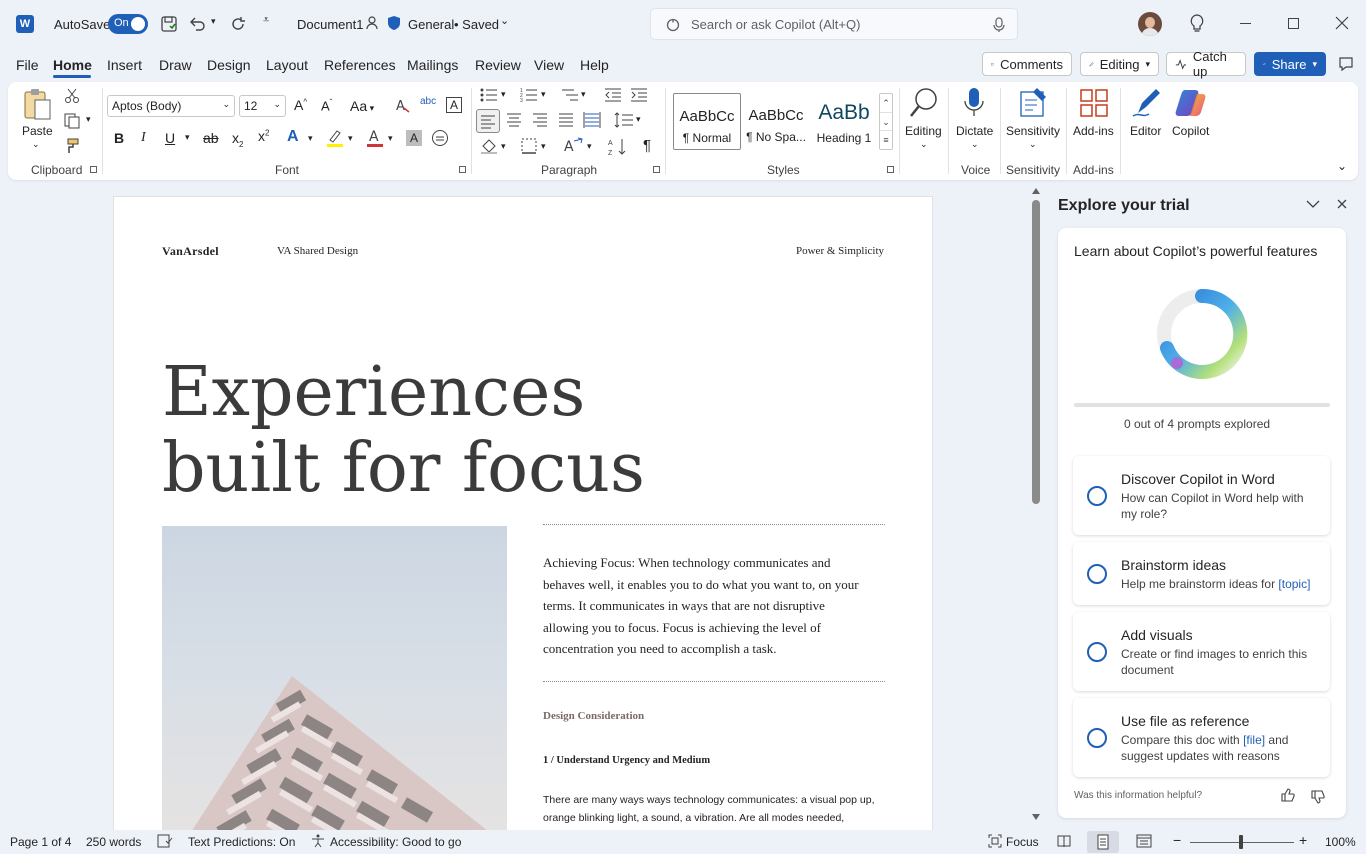 The image size is (1366, 854). What do you see at coordinates (1197, 24) in the screenshot?
I see `lightbulb-icon` at bounding box center [1197, 24].